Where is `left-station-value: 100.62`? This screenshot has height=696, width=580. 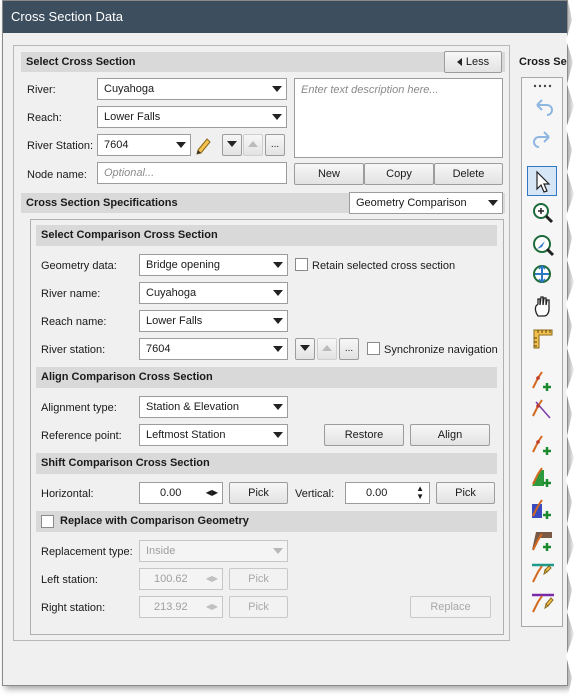 left-station-value: 100.62 is located at coordinates (171, 579).